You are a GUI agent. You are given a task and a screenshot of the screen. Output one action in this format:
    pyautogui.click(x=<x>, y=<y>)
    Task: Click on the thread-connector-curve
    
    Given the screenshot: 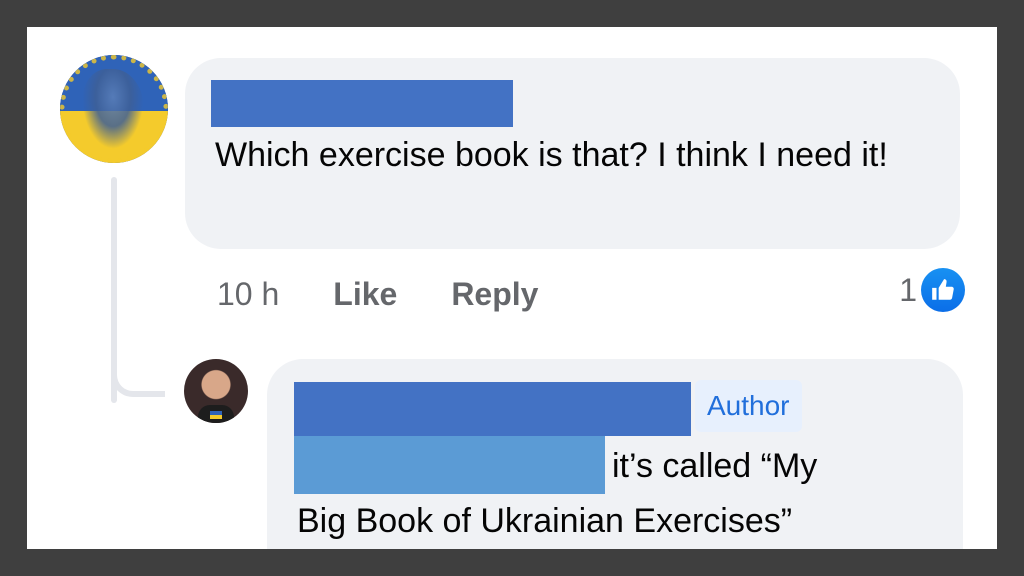 What is the action you would take?
    pyautogui.click(x=138, y=381)
    